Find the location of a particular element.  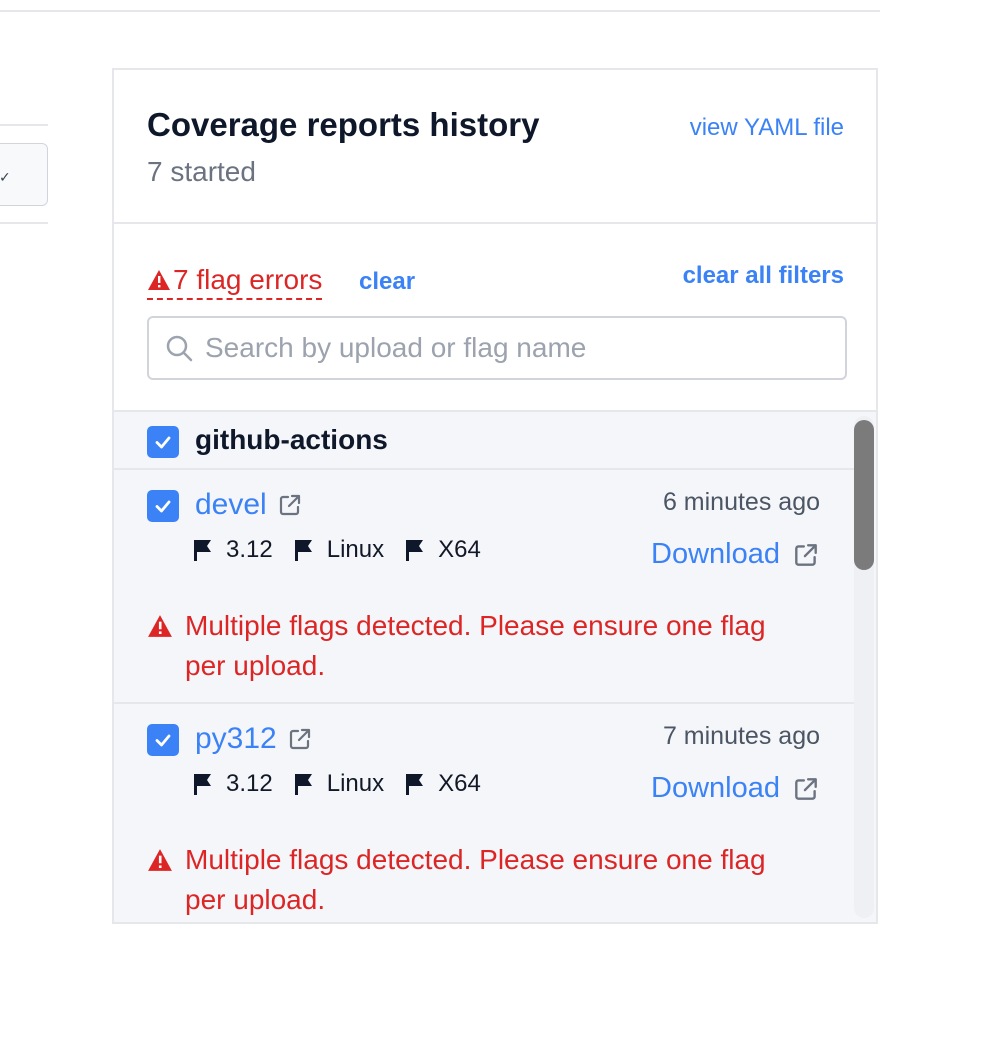

upload-name: devel is located at coordinates (231, 504).